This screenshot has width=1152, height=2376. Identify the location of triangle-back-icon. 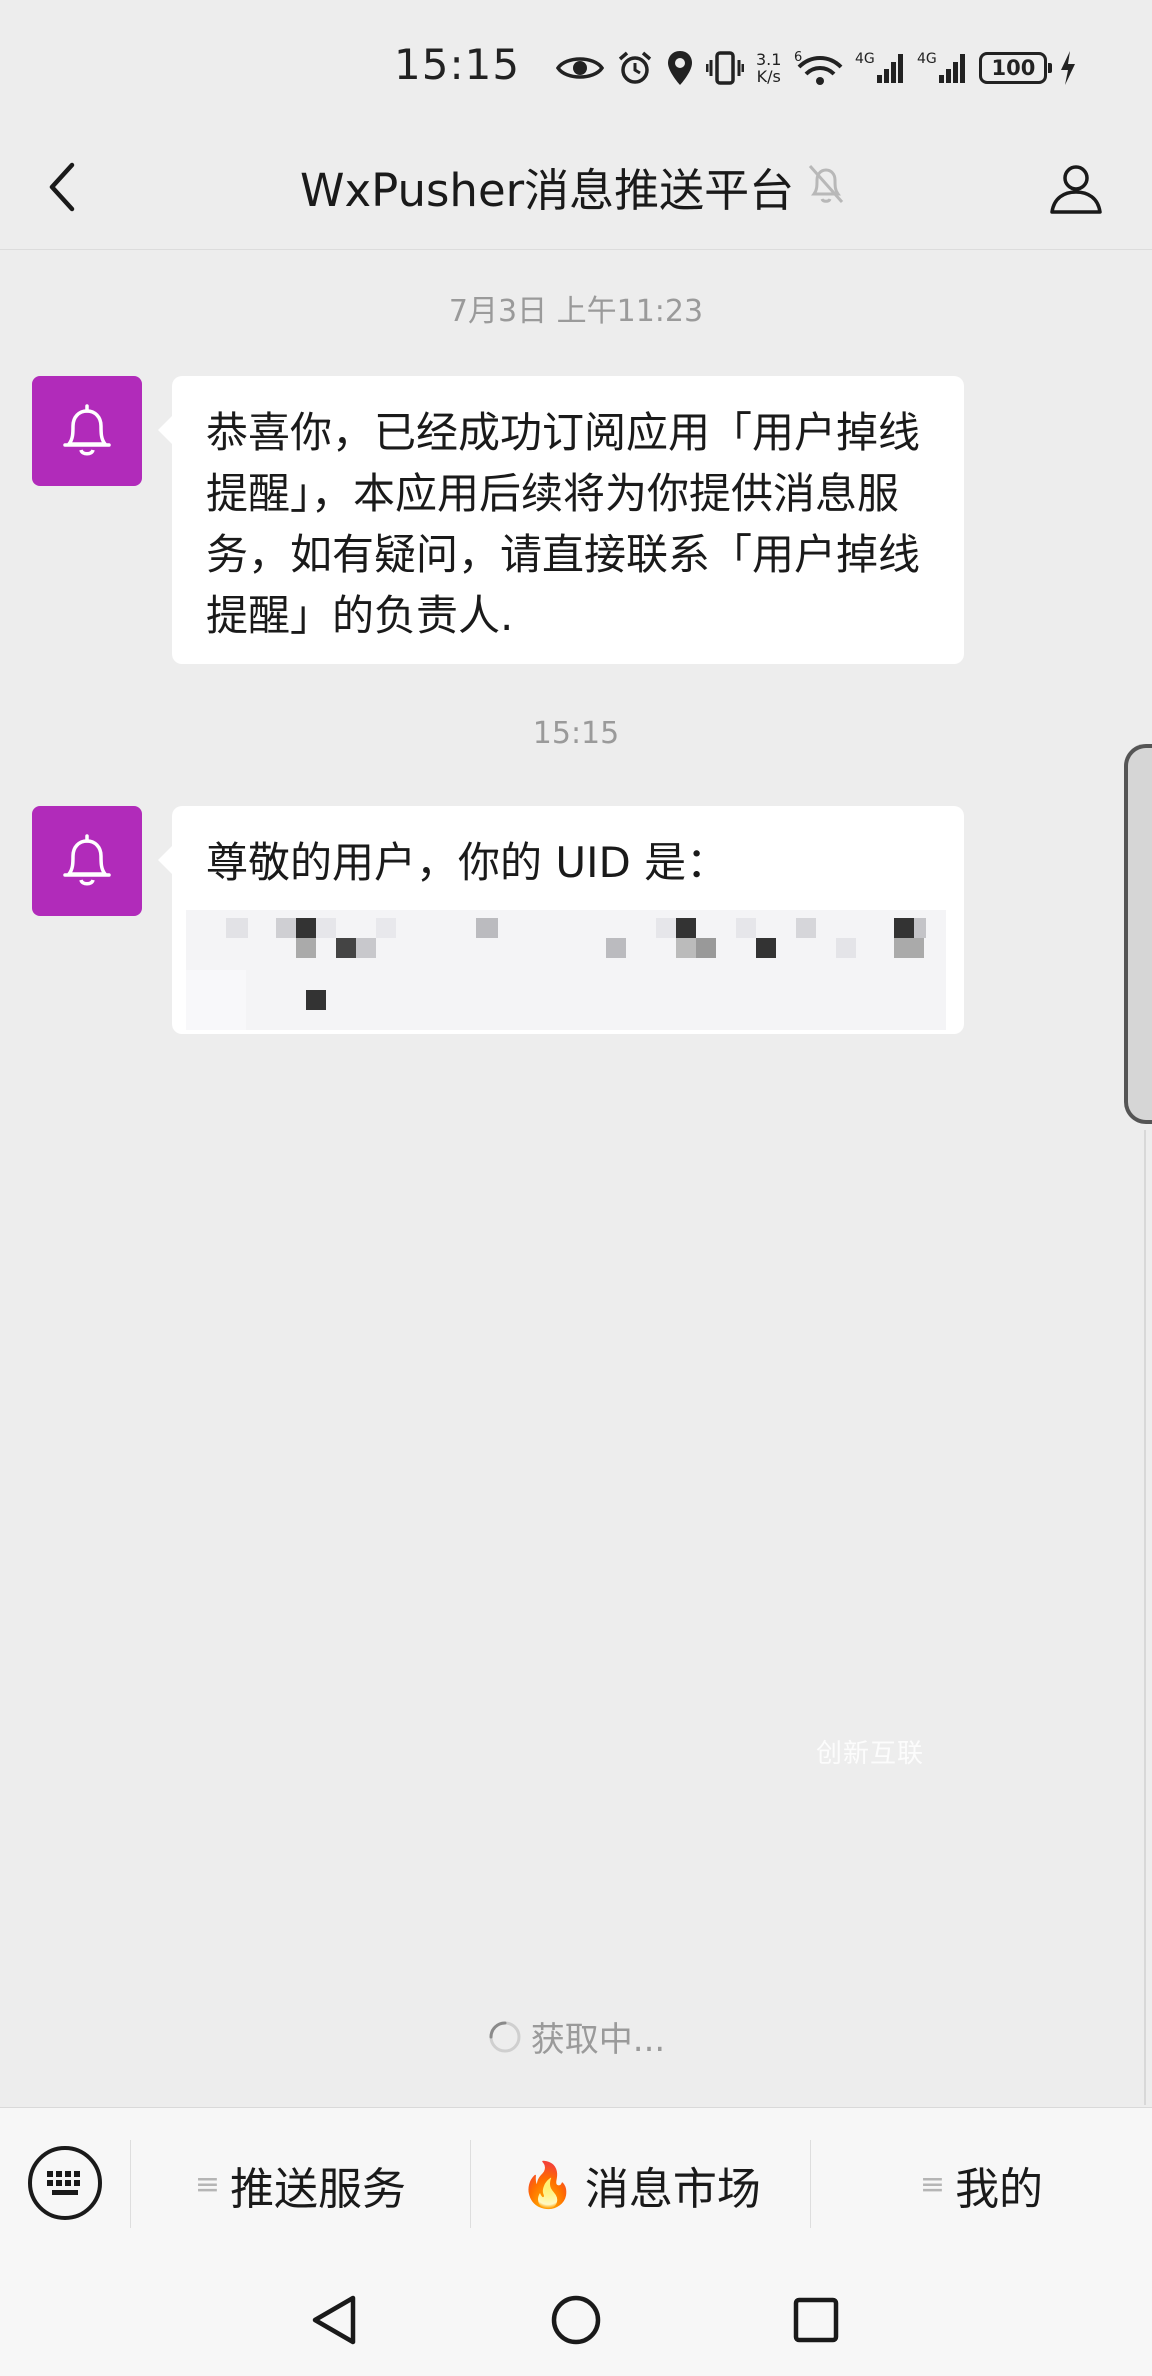
(334, 2320).